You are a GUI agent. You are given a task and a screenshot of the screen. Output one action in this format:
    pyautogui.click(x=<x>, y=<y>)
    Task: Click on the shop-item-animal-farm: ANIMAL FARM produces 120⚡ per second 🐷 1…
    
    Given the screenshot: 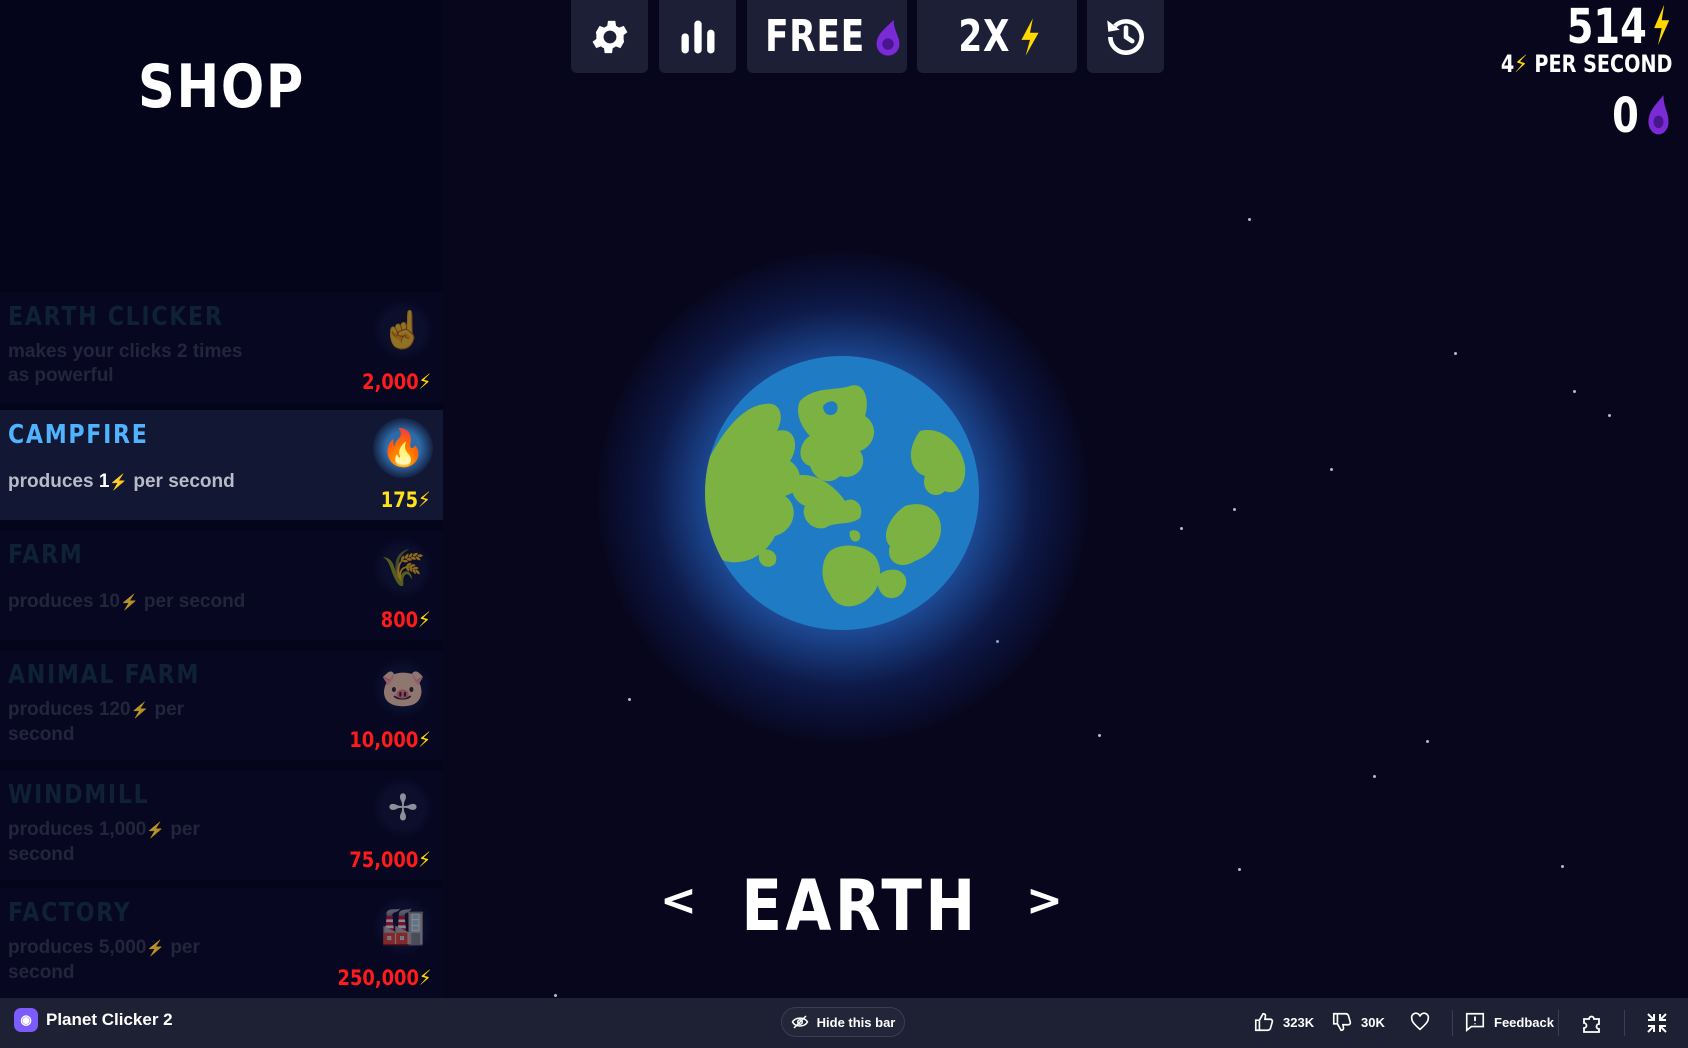 What is the action you would take?
    pyautogui.click(x=221, y=705)
    